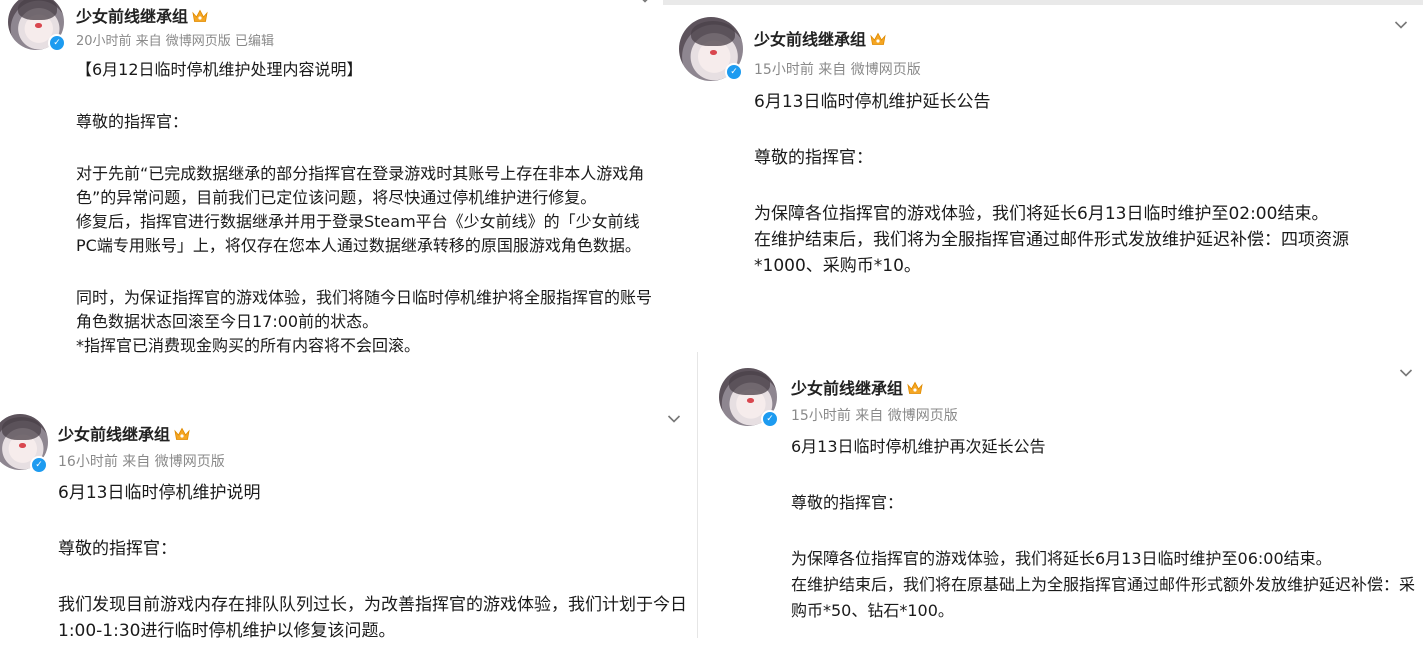  I want to click on post-meta: 20小时前 来自 微博网页版 已编辑, so click(175, 41).